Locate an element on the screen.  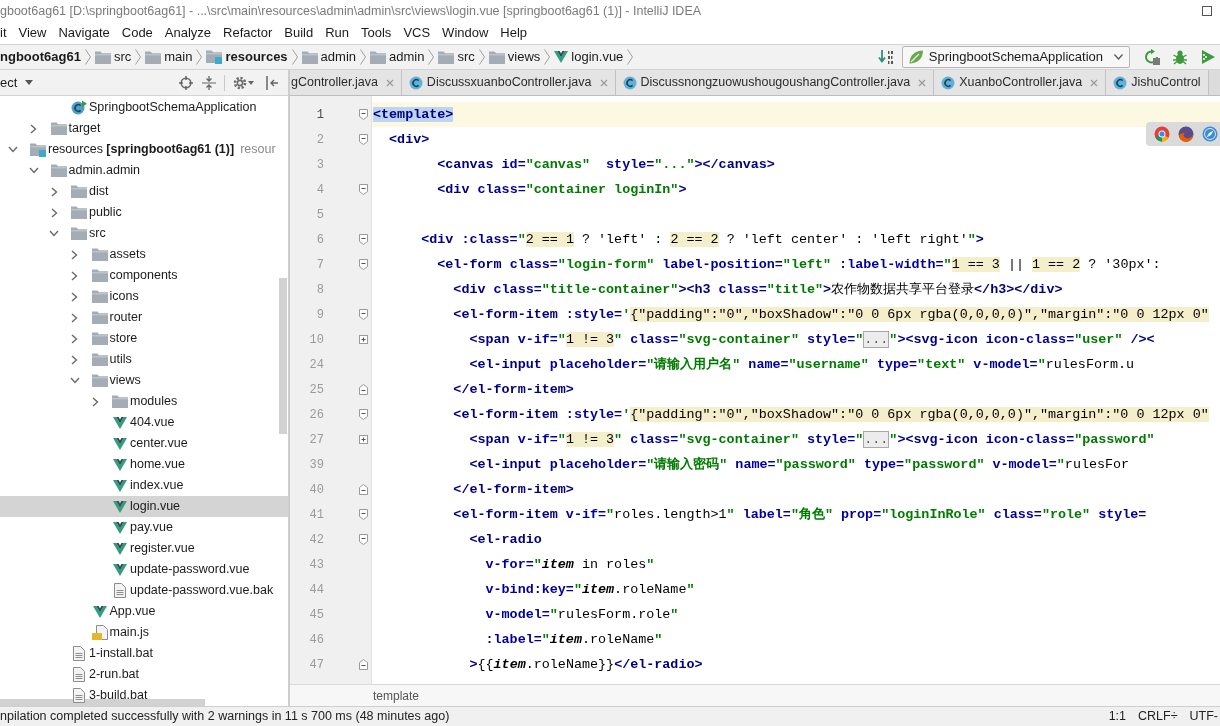
tree-item: admin.admin is located at coordinates (83, 170).